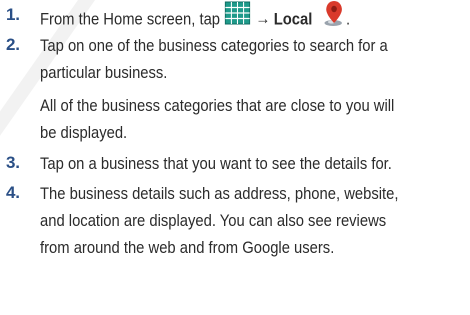 This screenshot has width=470, height=315. Describe the element at coordinates (263, 19) in the screenshot. I see `arrow-glyph: →` at that location.